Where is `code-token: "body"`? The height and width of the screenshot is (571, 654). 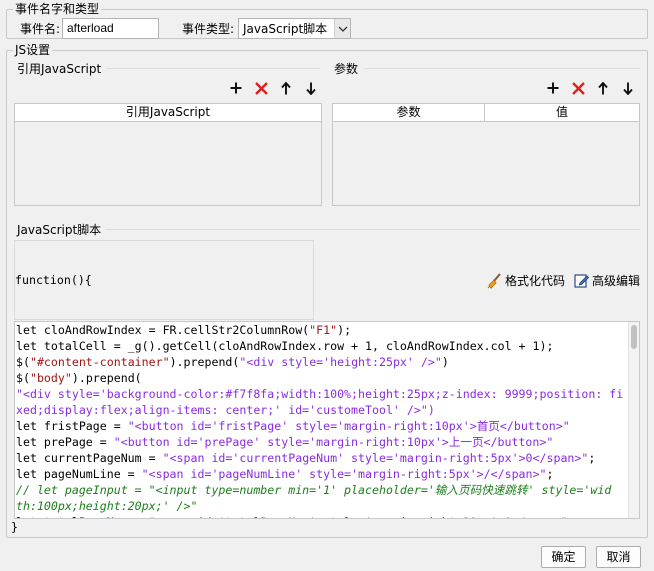
code-token: "body" is located at coordinates (50, 378).